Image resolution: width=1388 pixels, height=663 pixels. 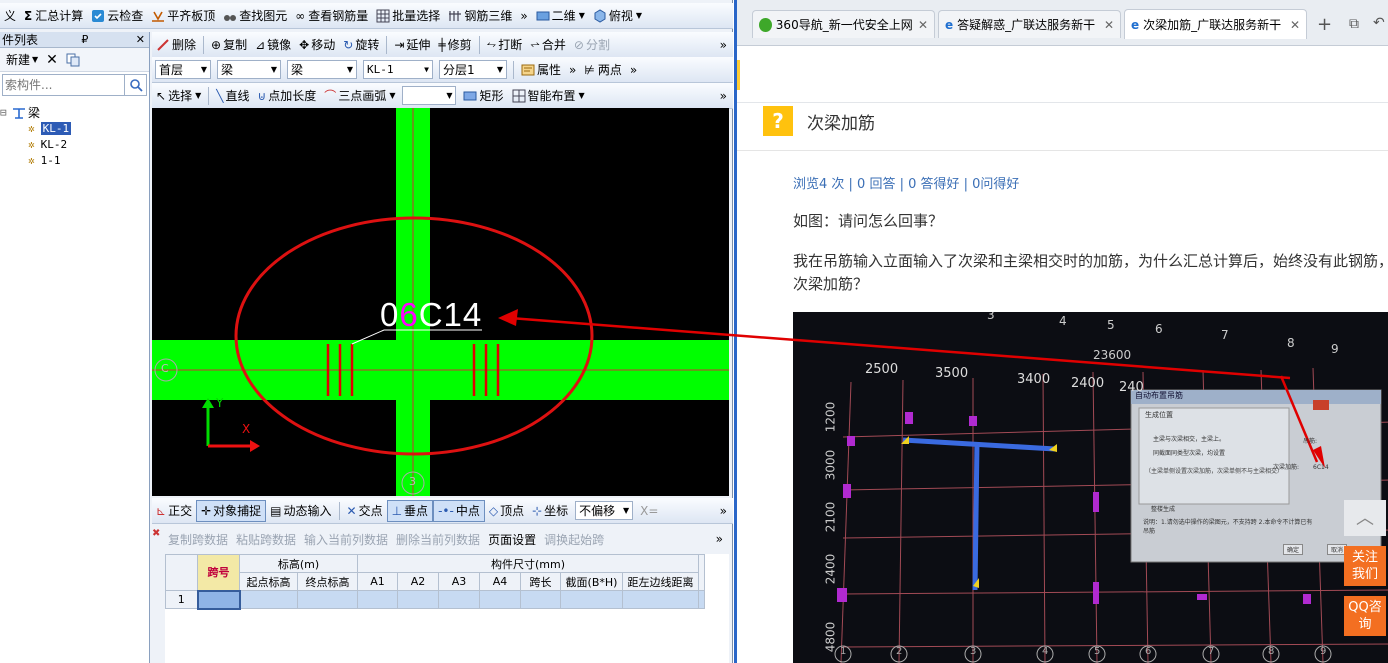 What do you see at coordinates (548, 45) in the screenshot?
I see `merge-button: ⥋ 合并` at bounding box center [548, 45].